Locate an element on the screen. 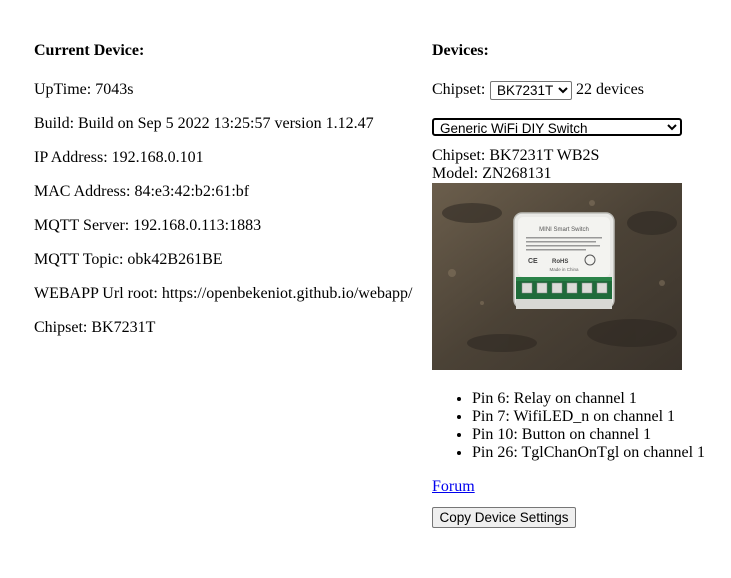  ip-address-text: IP Address: 192.168.0.101 is located at coordinates (119, 157).